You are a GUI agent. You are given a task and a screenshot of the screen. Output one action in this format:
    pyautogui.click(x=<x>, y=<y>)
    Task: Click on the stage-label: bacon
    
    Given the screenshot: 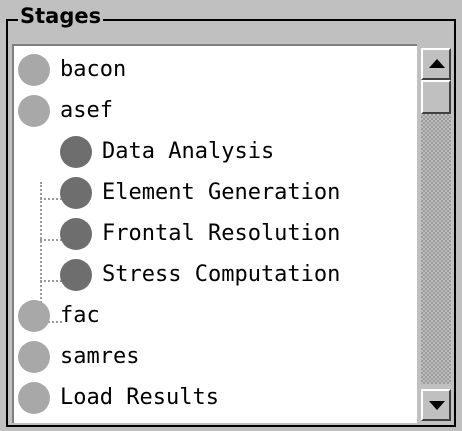 What is the action you would take?
    pyautogui.click(x=93, y=69)
    